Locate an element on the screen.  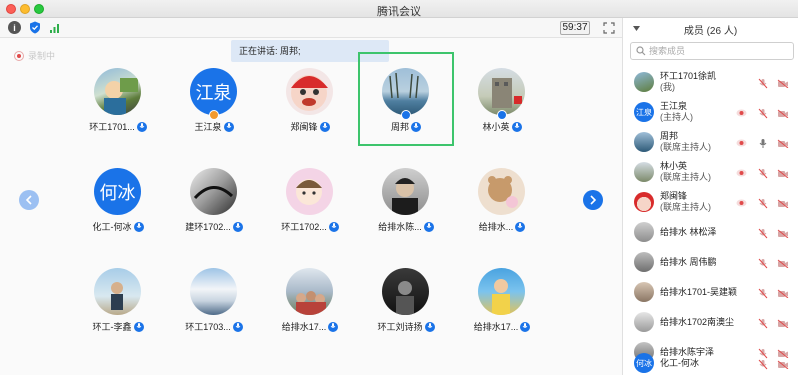
participant-tile: 周邦 is located at coordinates (406, 108).